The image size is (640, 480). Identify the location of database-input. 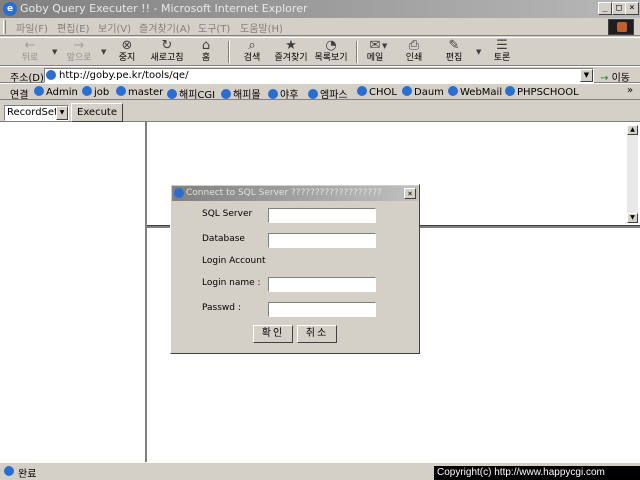
(322, 240).